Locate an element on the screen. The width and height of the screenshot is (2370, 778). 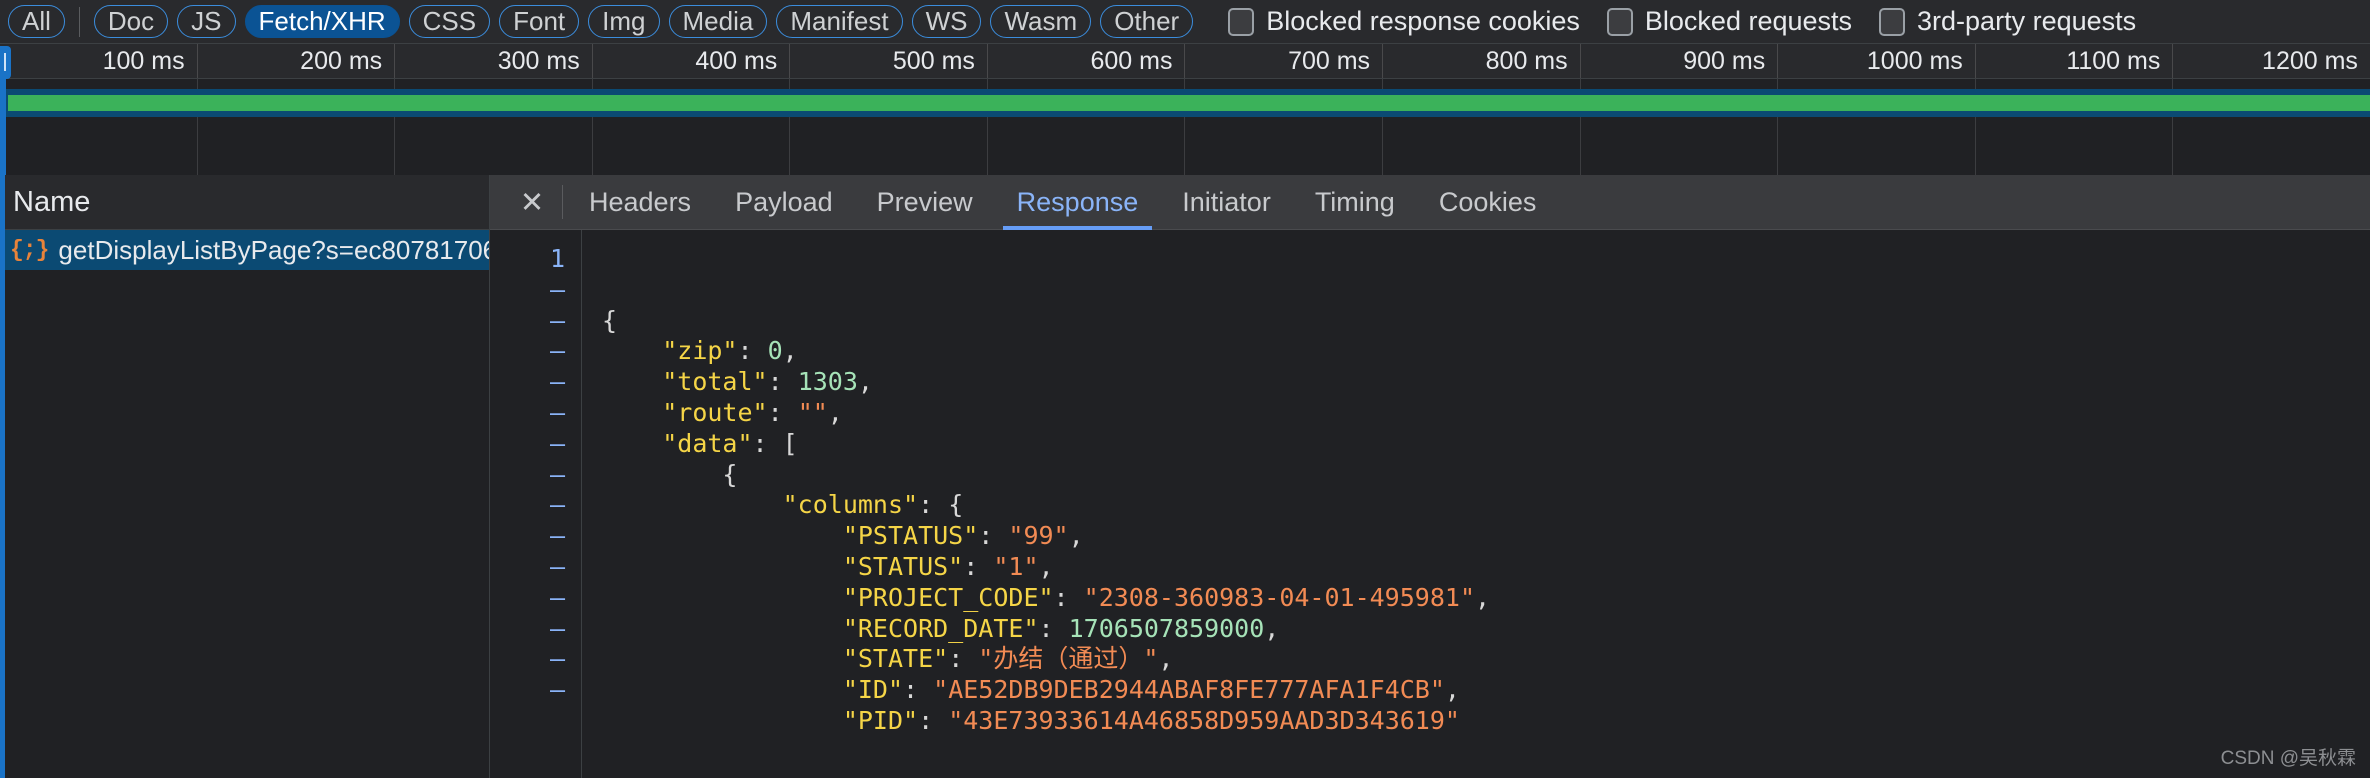
code-line: "data": [ is located at coordinates (1486, 444).